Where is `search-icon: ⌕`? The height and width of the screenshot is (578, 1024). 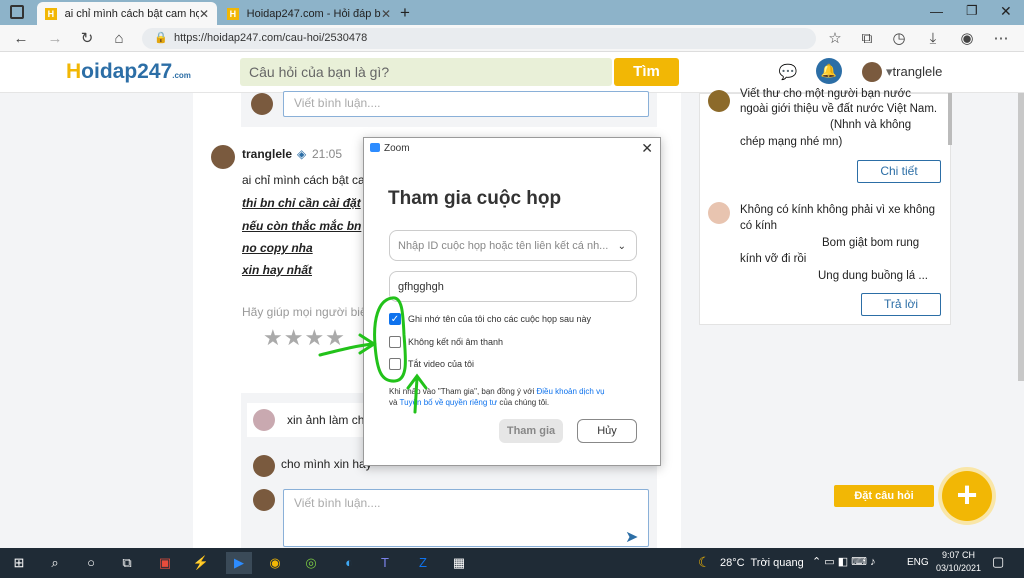 search-icon: ⌕ is located at coordinates (55, 563).